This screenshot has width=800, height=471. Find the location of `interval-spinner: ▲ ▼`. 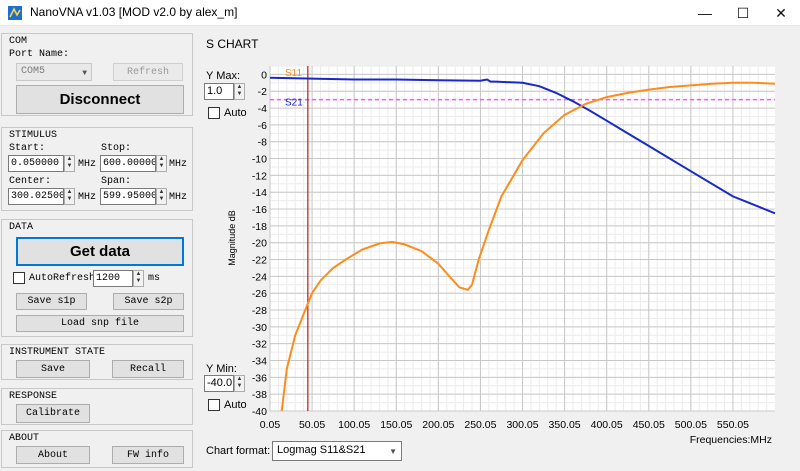

interval-spinner: ▲ ▼ is located at coordinates (138, 278).